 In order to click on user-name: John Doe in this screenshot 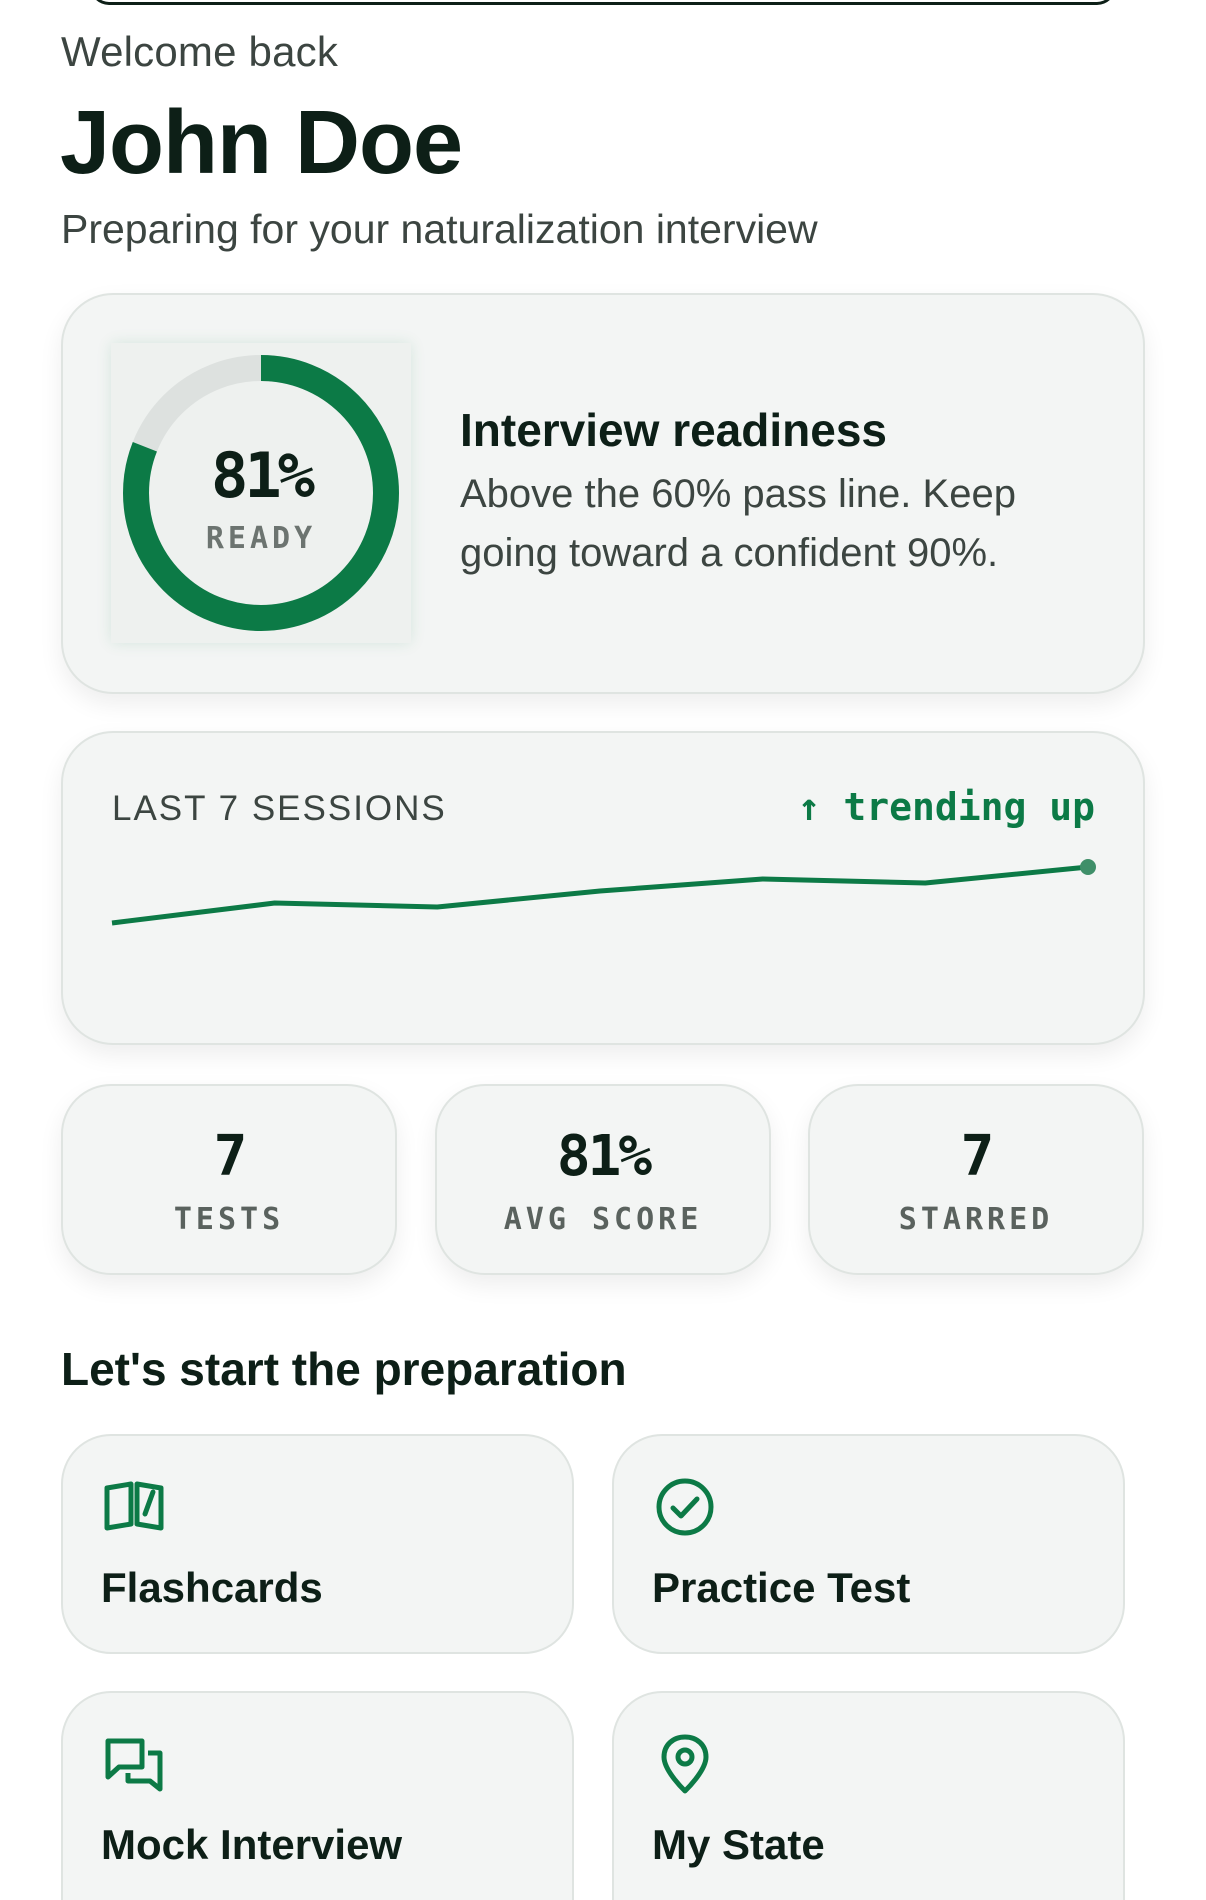, I will do `click(261, 143)`.